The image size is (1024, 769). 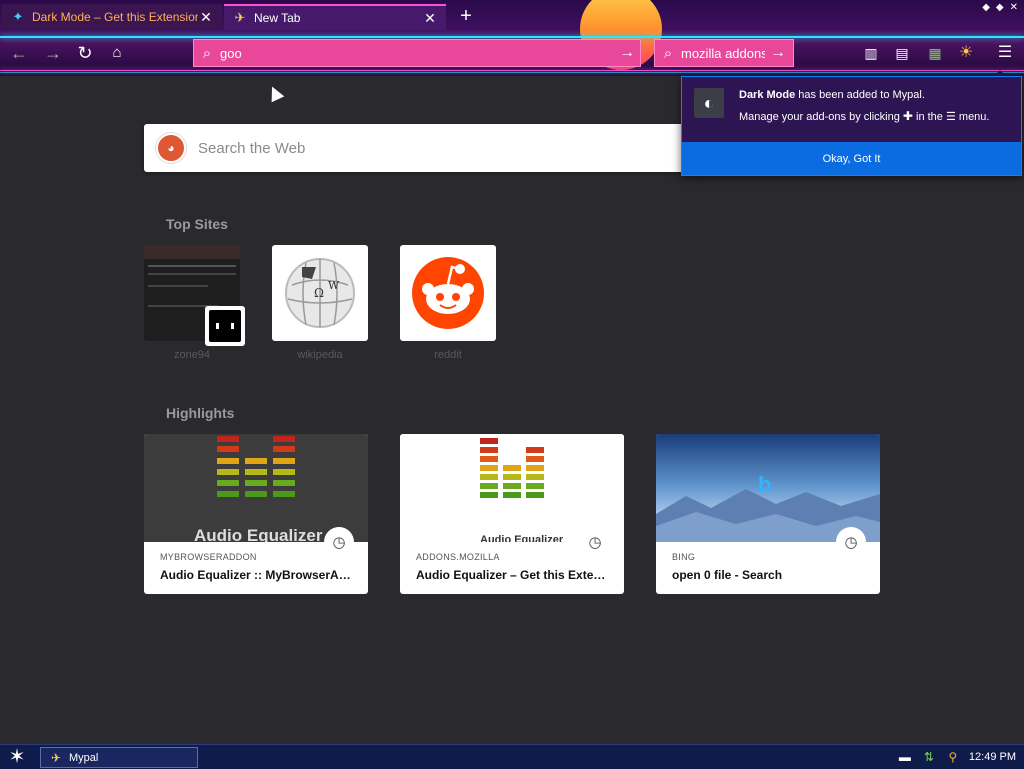 I want to click on site-thumbnail: Ω W, so click(x=320, y=293).